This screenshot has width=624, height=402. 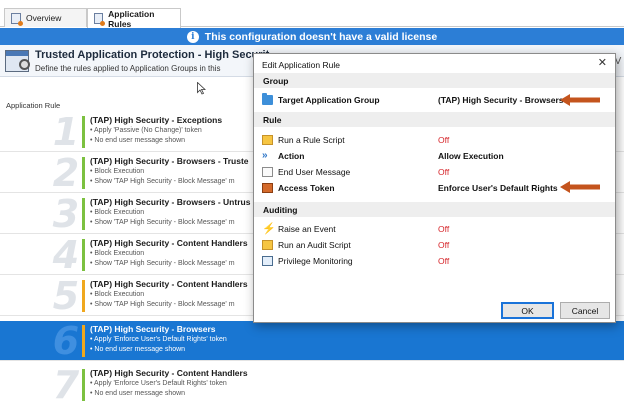 I want to click on tab-application-rules: Application Rules, so click(x=134, y=18).